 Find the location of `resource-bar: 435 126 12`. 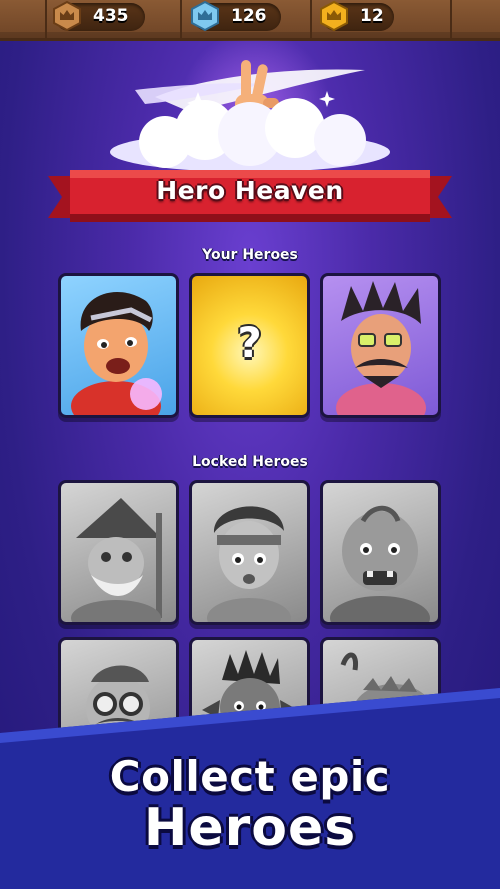

resource-bar: 435 126 12 is located at coordinates (250, 20).